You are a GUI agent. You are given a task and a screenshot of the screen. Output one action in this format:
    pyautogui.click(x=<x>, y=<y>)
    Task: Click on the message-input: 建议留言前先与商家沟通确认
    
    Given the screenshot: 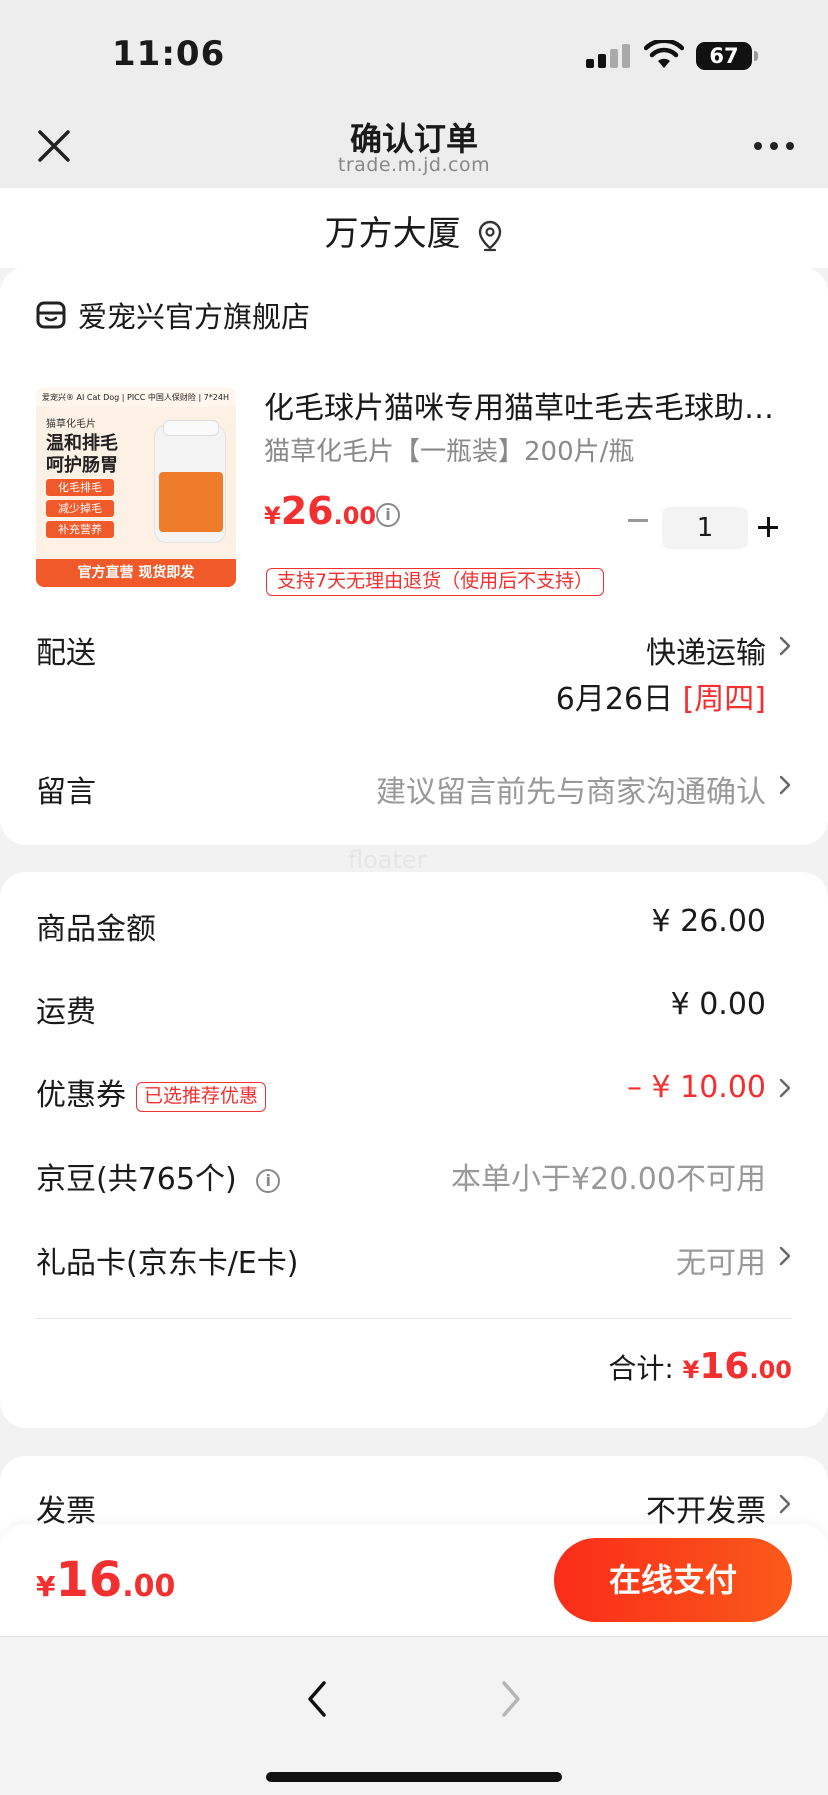 What is the action you would take?
    pyautogui.click(x=571, y=789)
    